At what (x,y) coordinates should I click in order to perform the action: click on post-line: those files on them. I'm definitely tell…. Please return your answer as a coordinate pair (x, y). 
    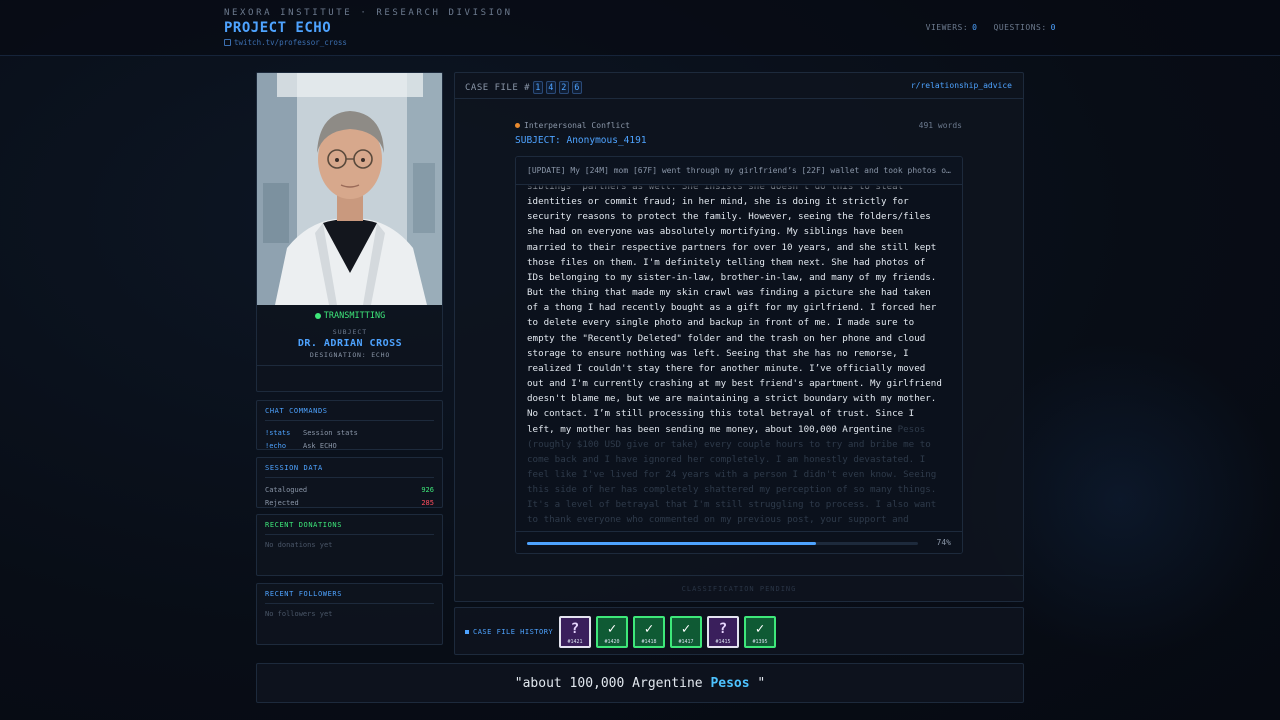
    Looking at the image, I should click on (726, 262).